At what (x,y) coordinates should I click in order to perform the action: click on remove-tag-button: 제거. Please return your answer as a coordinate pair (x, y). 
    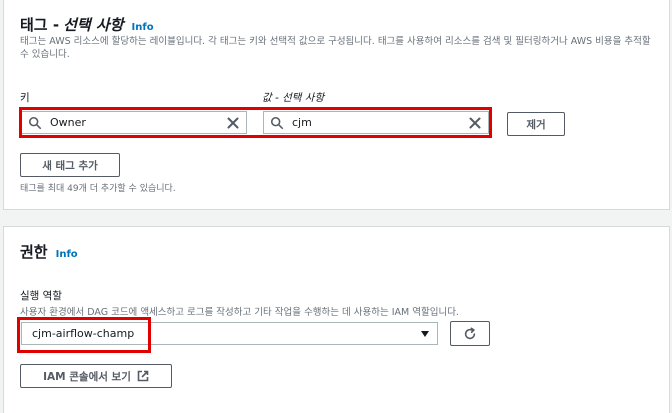
    Looking at the image, I should click on (536, 124).